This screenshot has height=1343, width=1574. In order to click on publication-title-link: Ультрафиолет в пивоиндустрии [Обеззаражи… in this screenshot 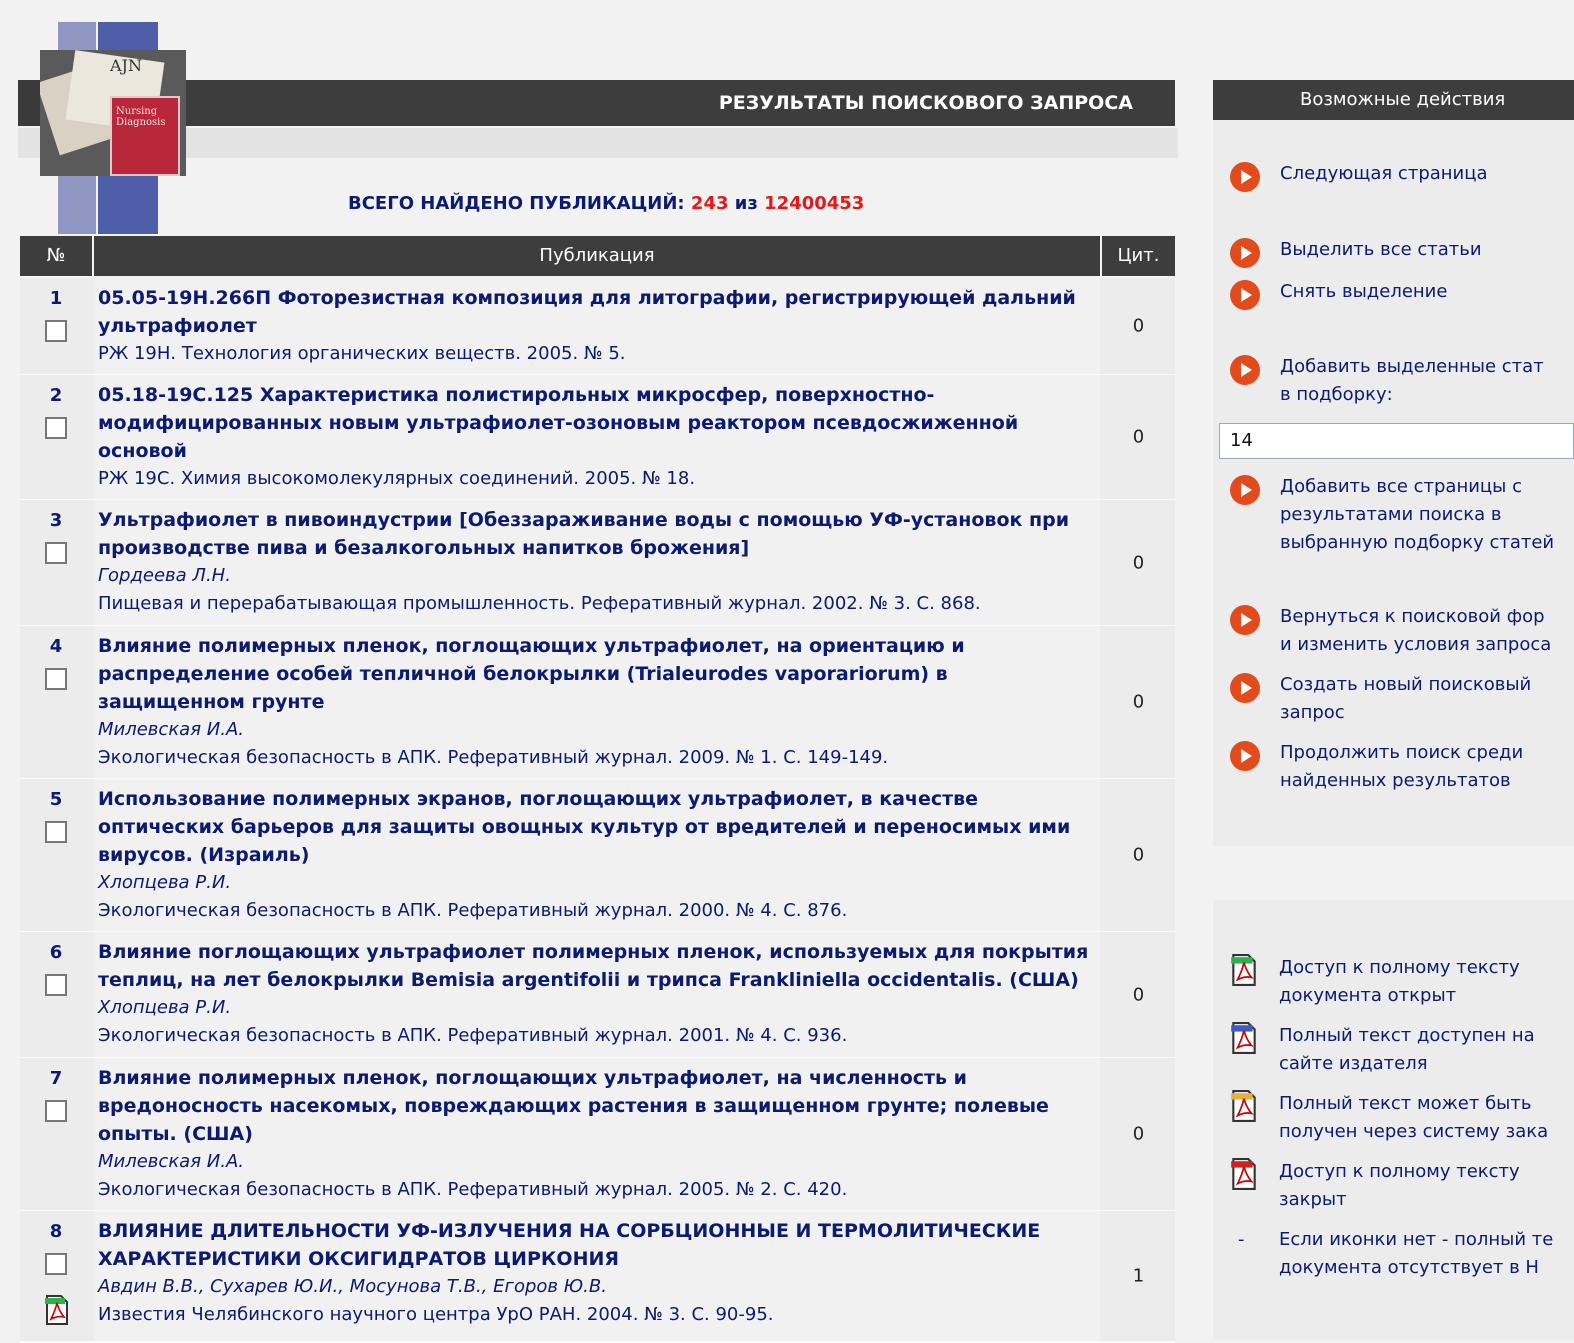, I will do `click(597, 534)`.